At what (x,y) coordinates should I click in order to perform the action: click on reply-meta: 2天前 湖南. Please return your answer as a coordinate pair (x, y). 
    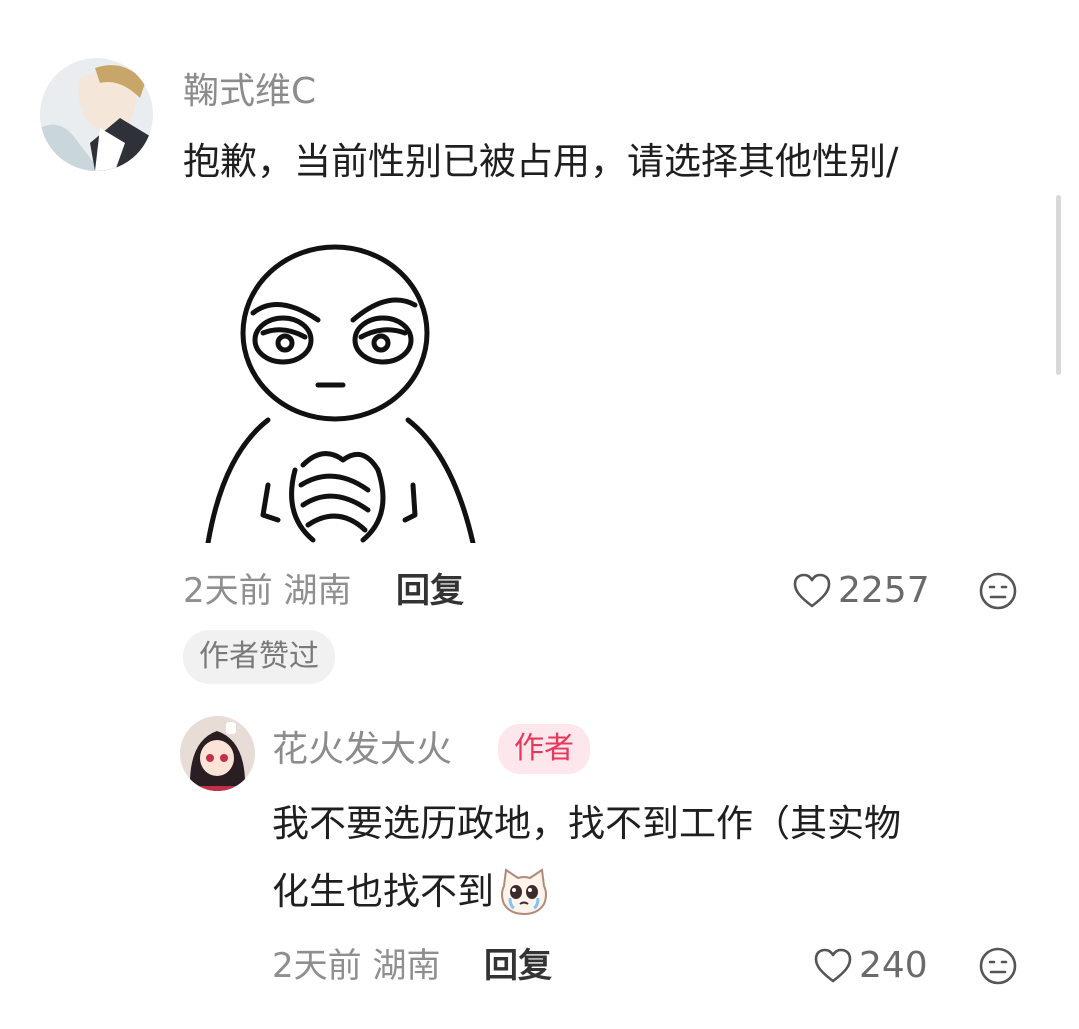
    Looking at the image, I should click on (356, 966).